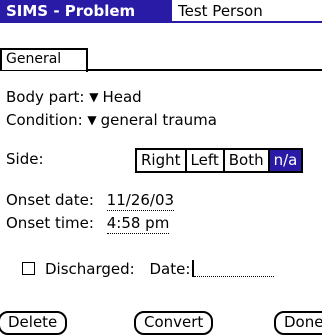 This screenshot has height=335, width=322. Describe the element at coordinates (44, 60) in the screenshot. I see `tab-general: General` at that location.